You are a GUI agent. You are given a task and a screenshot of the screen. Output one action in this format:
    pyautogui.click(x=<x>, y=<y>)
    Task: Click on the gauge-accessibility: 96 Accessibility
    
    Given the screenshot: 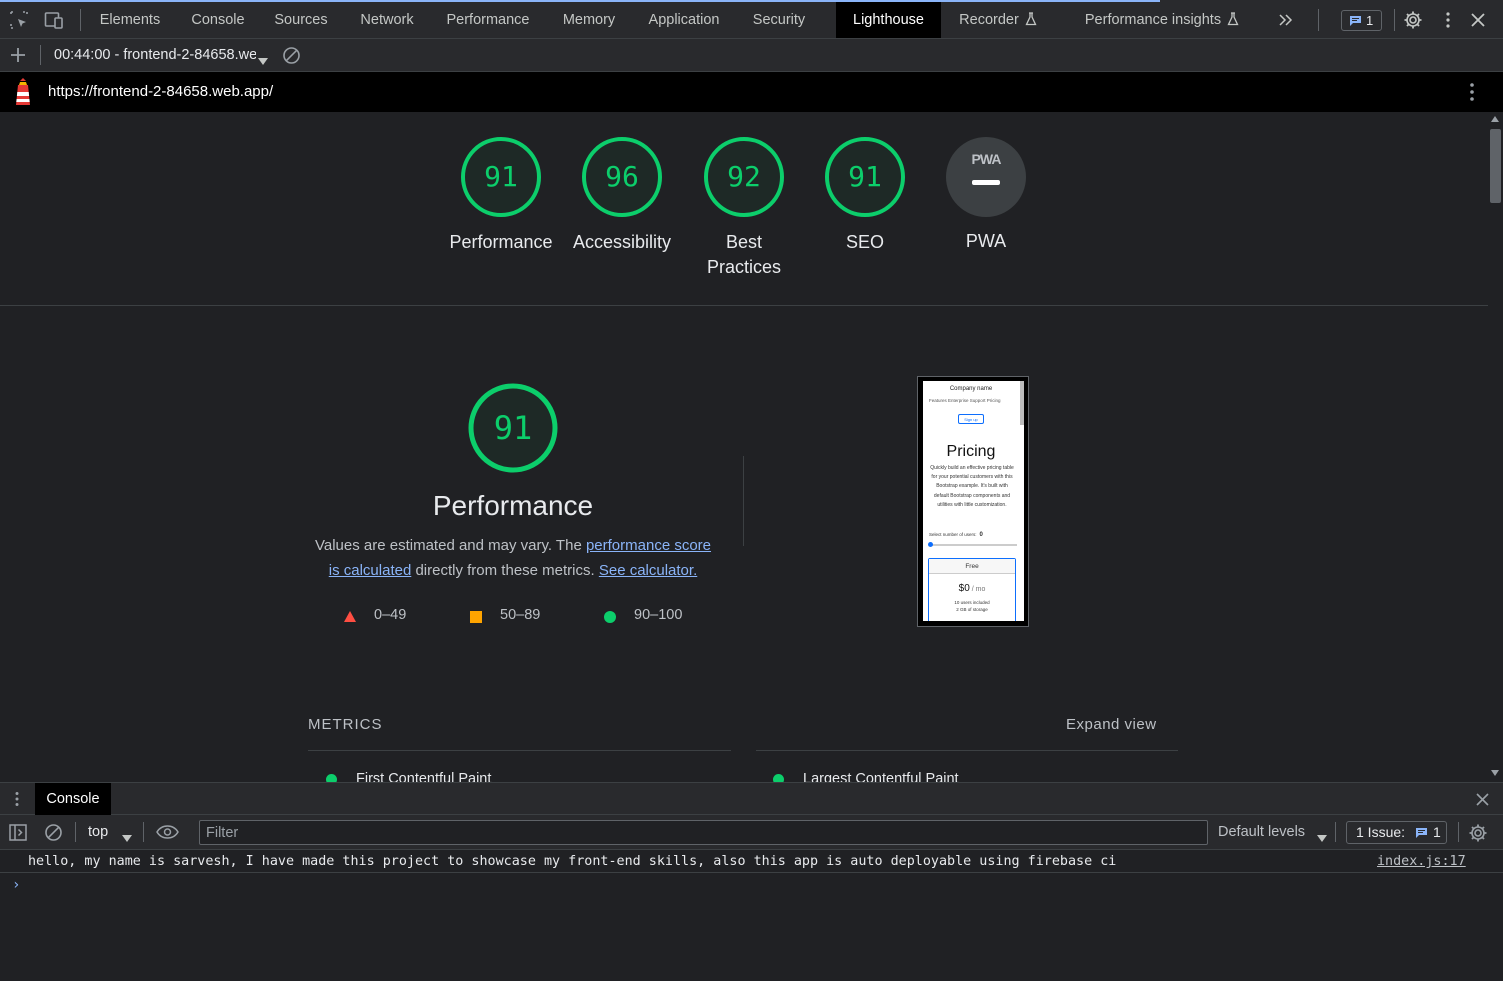 What is the action you would take?
    pyautogui.click(x=622, y=195)
    